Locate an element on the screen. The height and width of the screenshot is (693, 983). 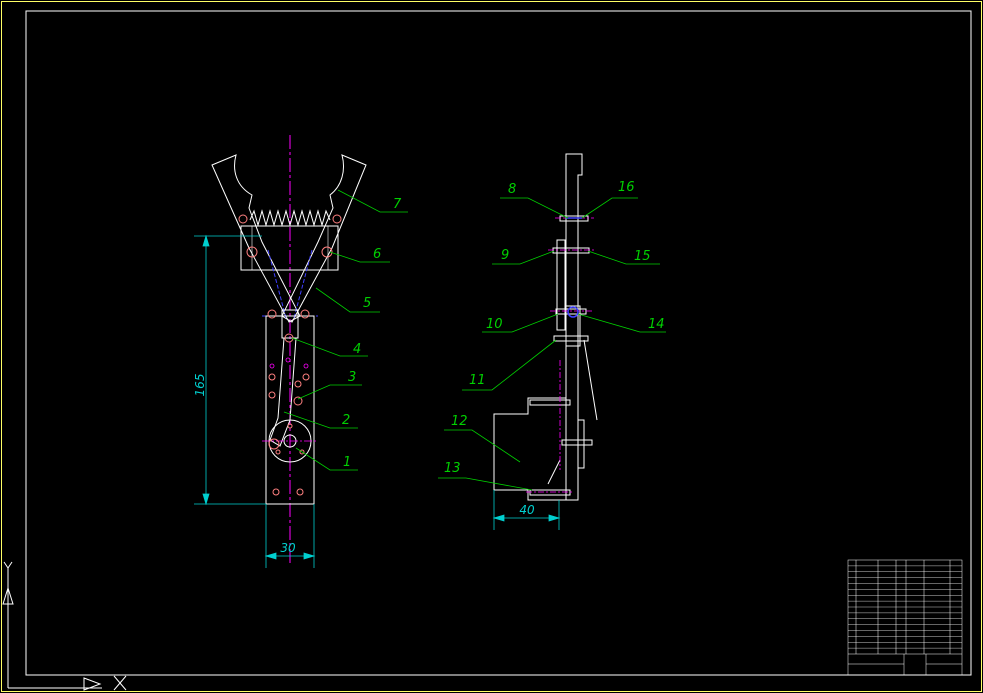
part-number-2: 2 is located at coordinates (346, 420).